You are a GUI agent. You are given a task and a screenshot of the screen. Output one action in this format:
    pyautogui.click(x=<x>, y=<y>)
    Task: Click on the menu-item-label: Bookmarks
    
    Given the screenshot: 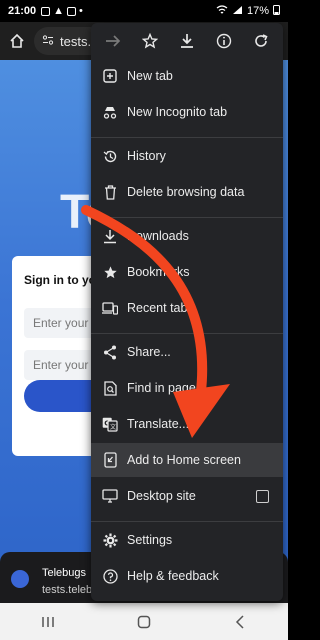 What is the action you would take?
    pyautogui.click(x=158, y=272)
    